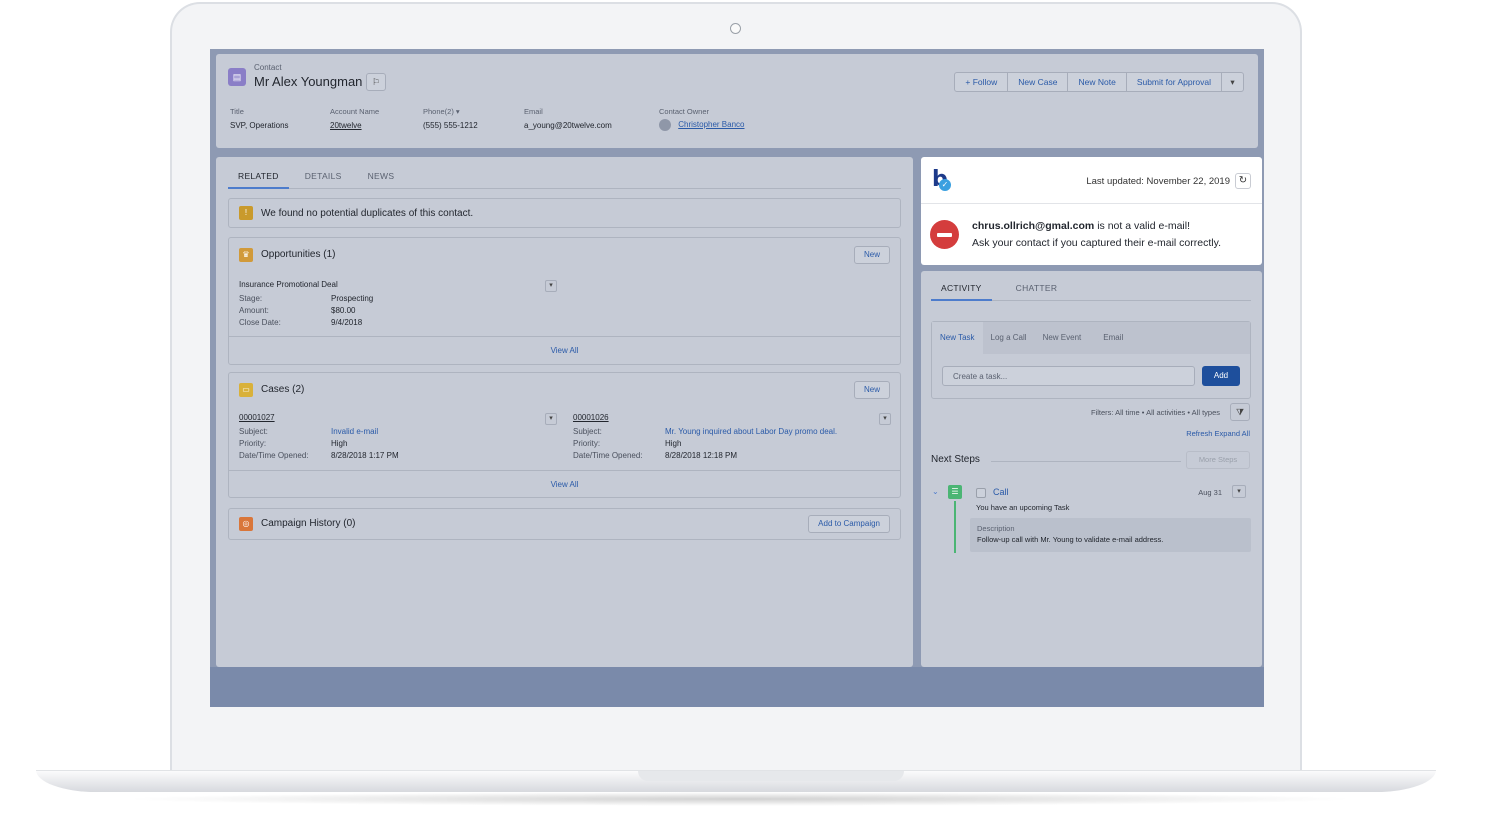 The height and width of the screenshot is (814, 1488). I want to click on owner-link: Christopher Banco, so click(711, 124).